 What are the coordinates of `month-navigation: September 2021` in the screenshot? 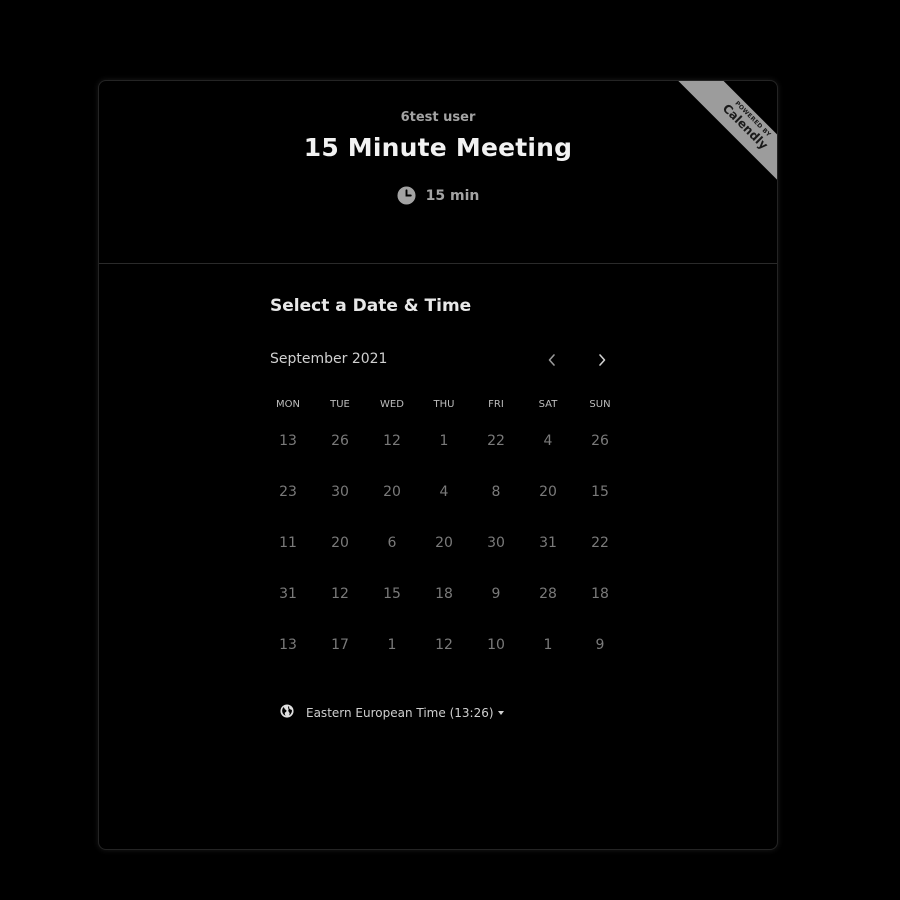 It's located at (440, 361).